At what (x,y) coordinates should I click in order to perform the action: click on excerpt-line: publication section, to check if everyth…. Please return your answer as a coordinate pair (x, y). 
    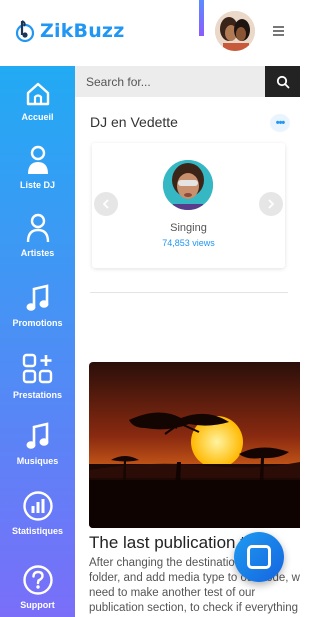
    Looking at the image, I should click on (194, 608).